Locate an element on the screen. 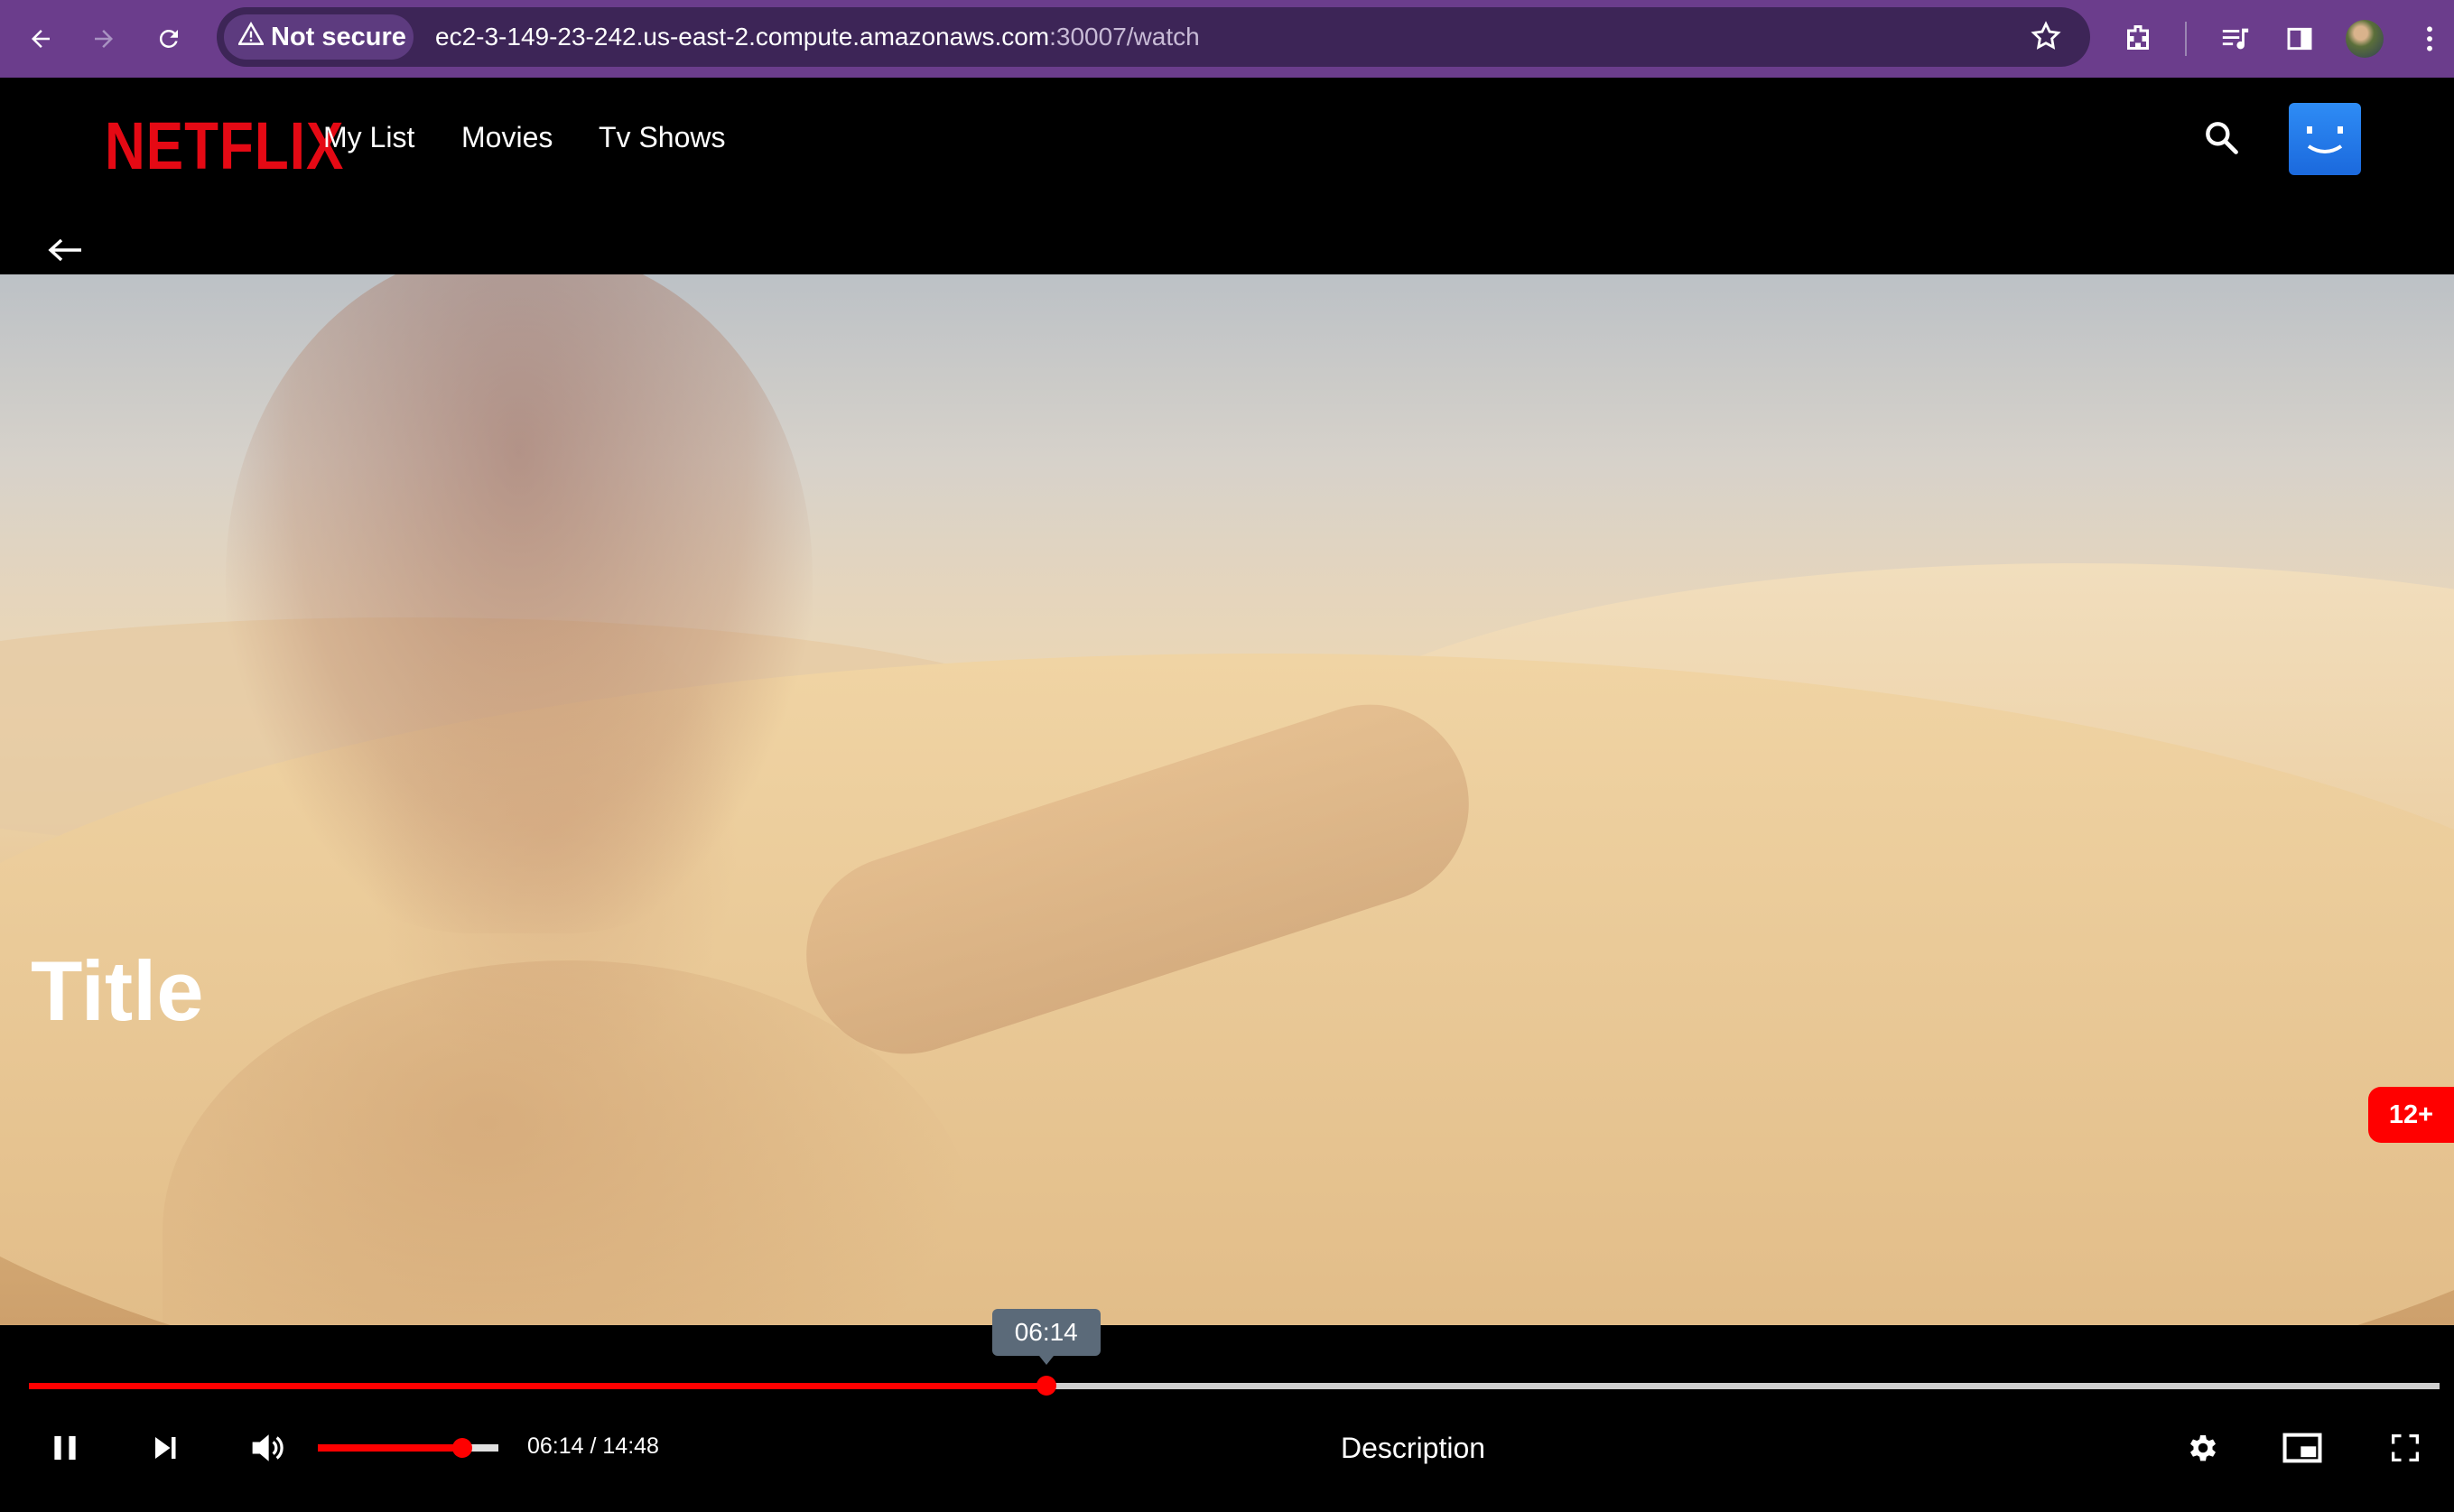 Image resolution: width=2454 pixels, height=1512 pixels. reload-icon is located at coordinates (168, 38).